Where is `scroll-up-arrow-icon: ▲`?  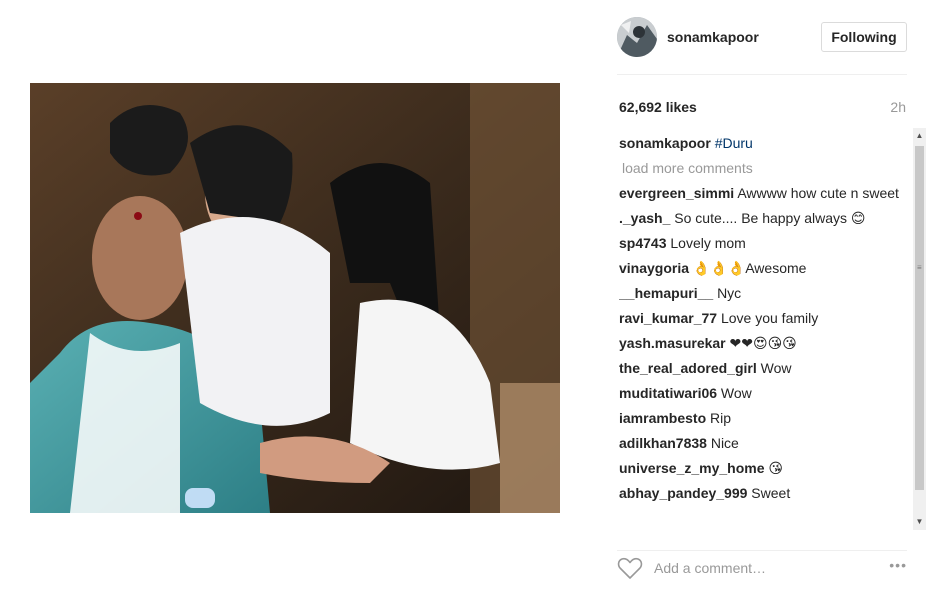 scroll-up-arrow-icon: ▲ is located at coordinates (919, 136).